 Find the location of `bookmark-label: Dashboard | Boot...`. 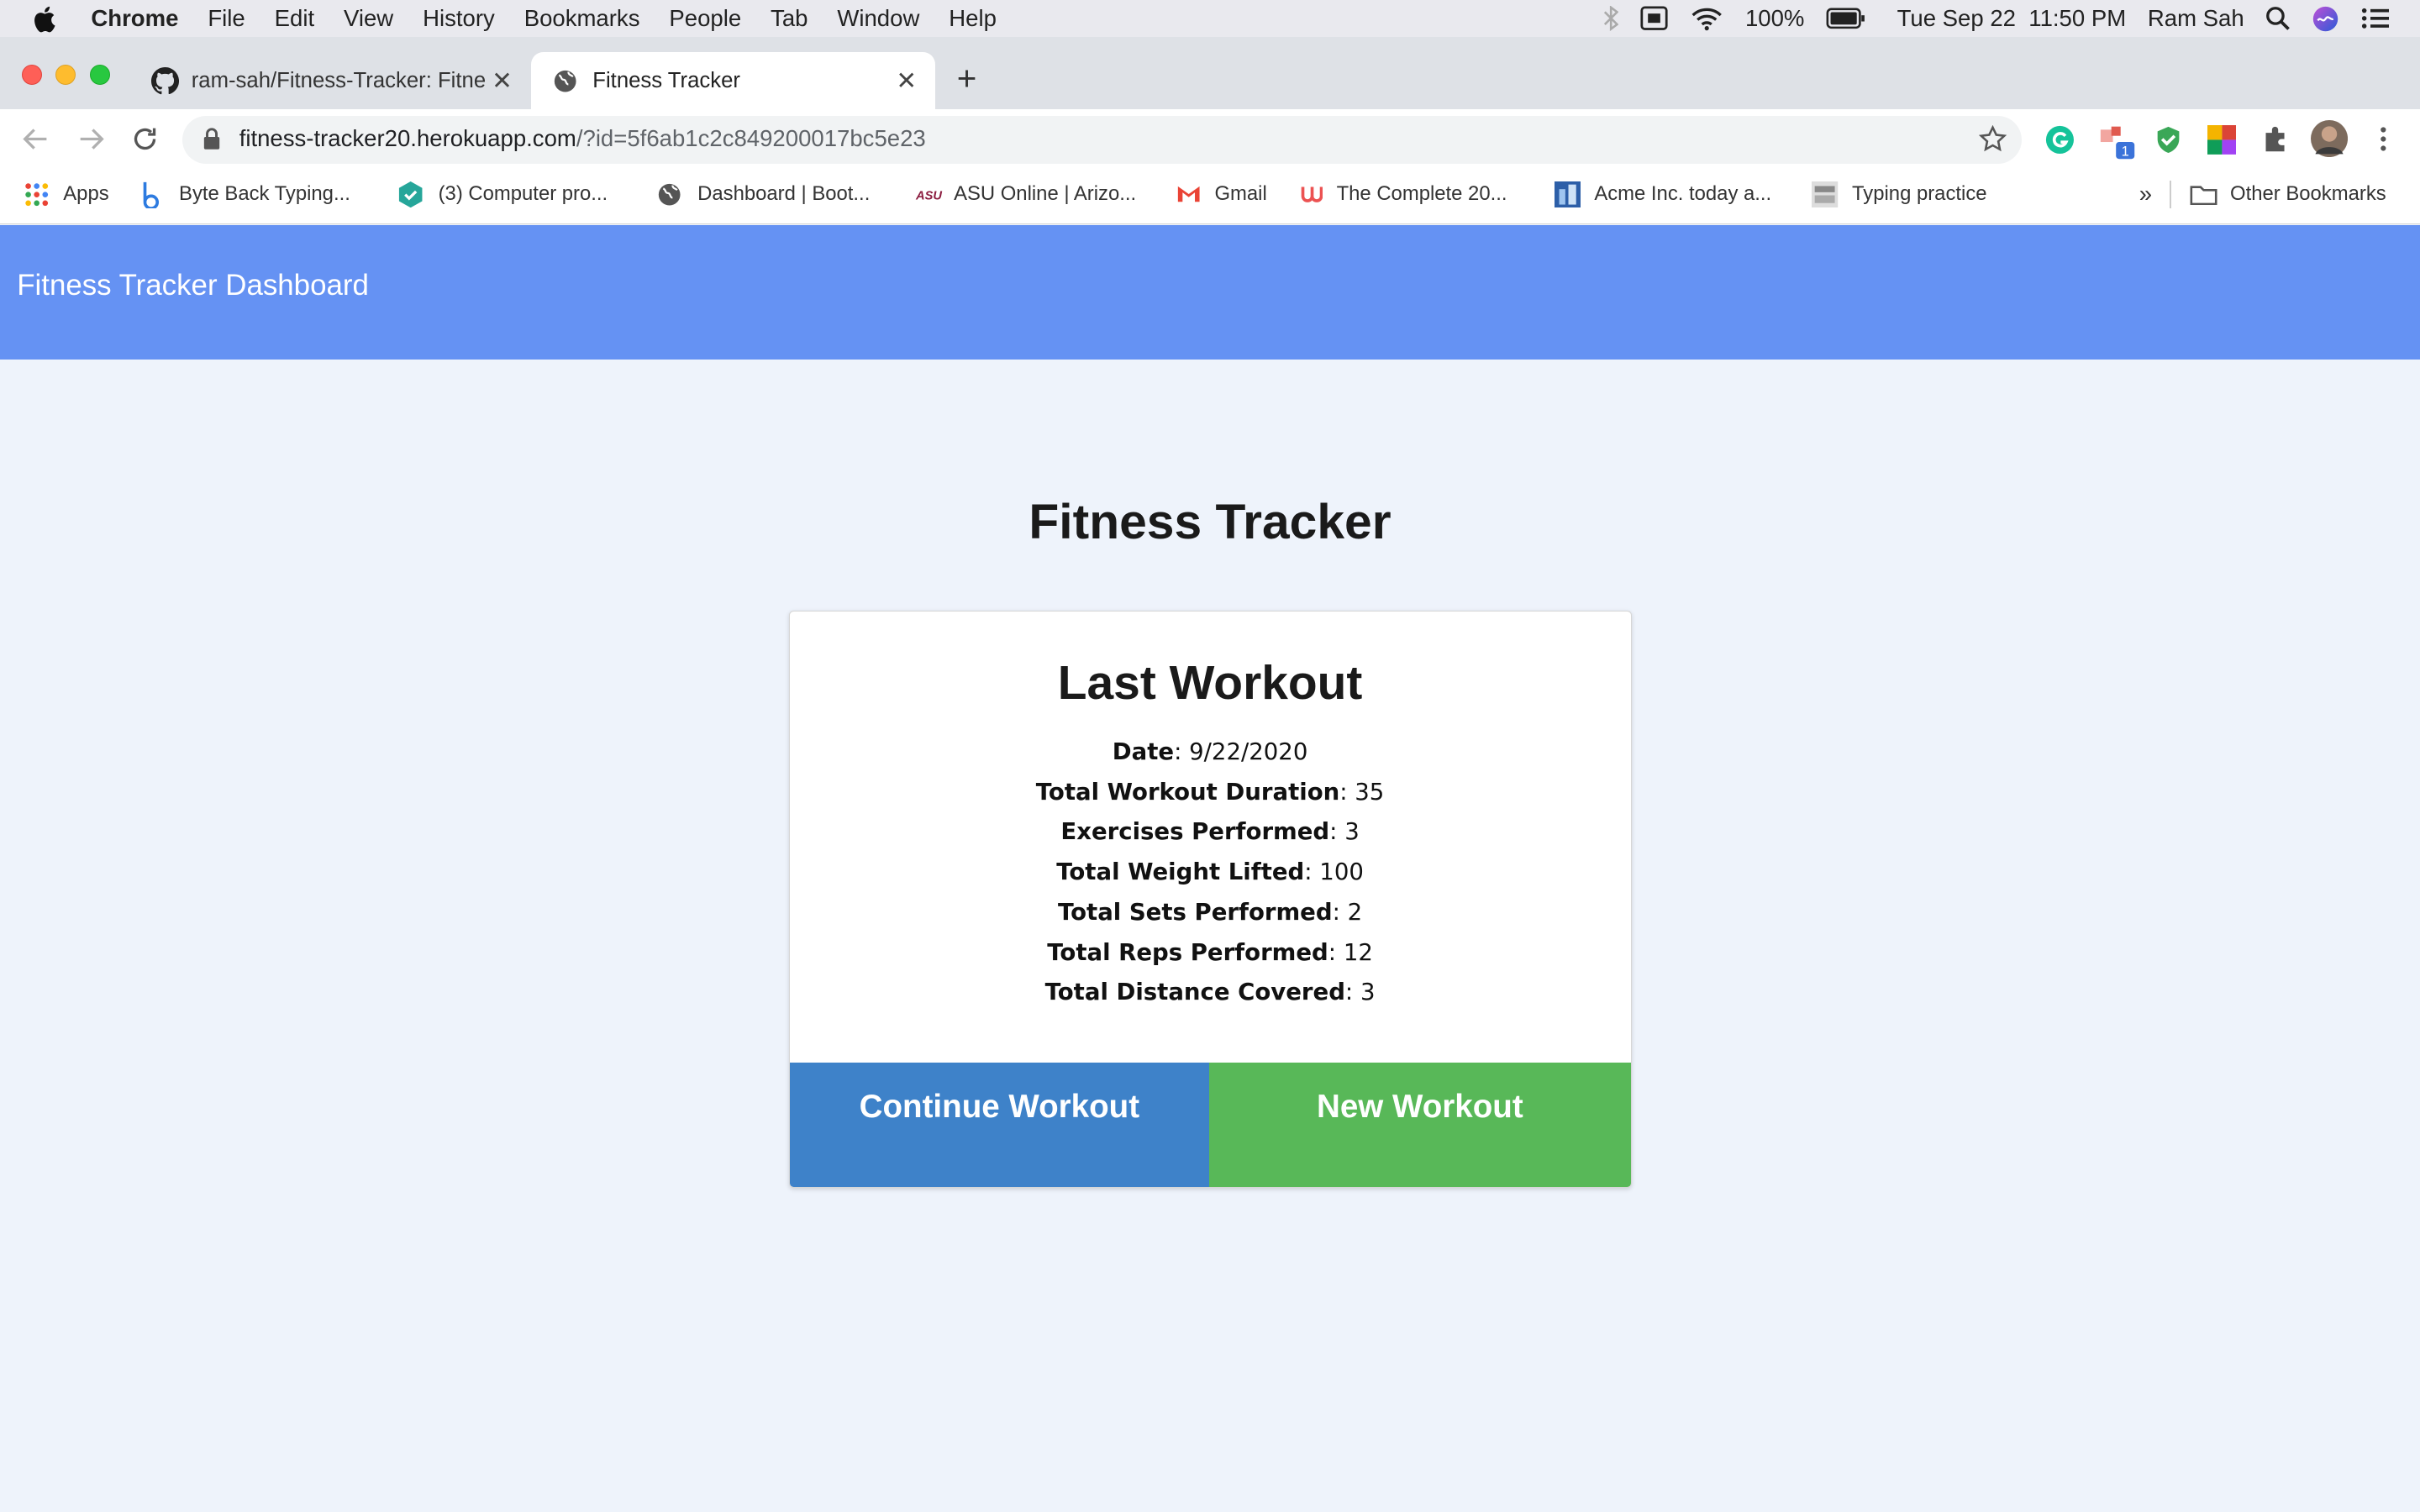

bookmark-label: Dashboard | Boot... is located at coordinates (784, 194).